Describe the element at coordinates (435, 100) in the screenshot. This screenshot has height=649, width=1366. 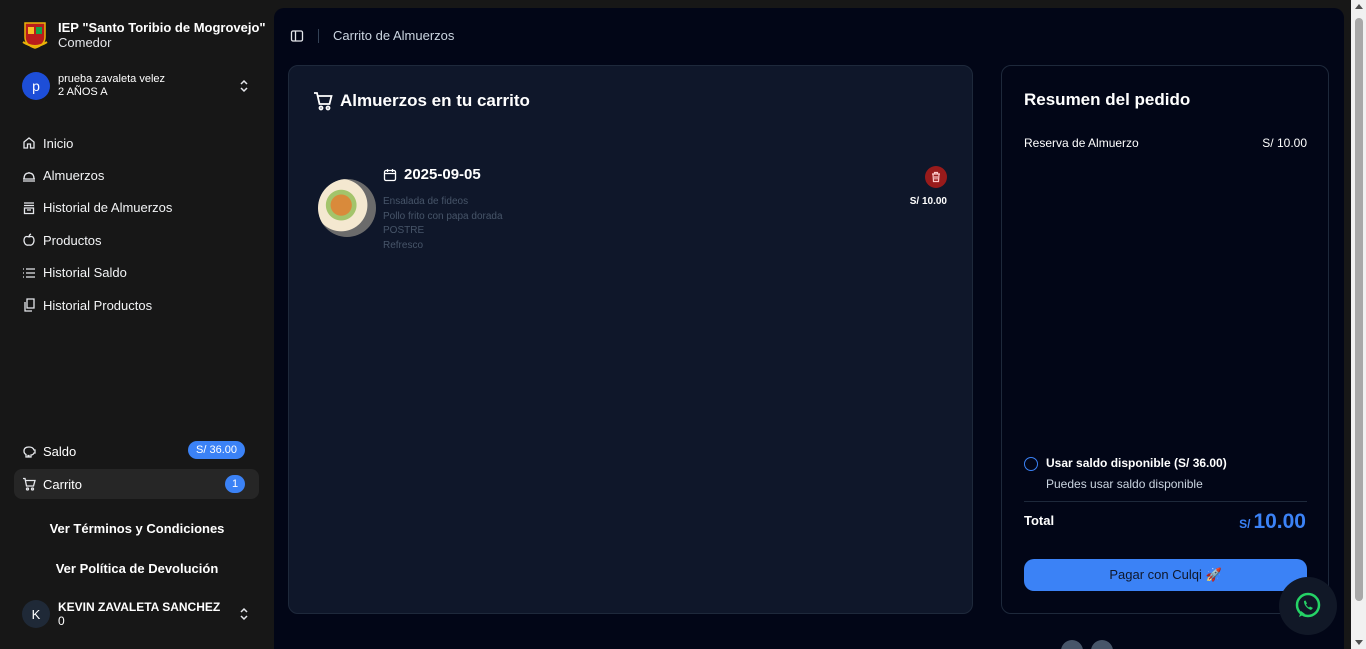
I see `cart-title-text: Almuerzos en tu carrito` at that location.